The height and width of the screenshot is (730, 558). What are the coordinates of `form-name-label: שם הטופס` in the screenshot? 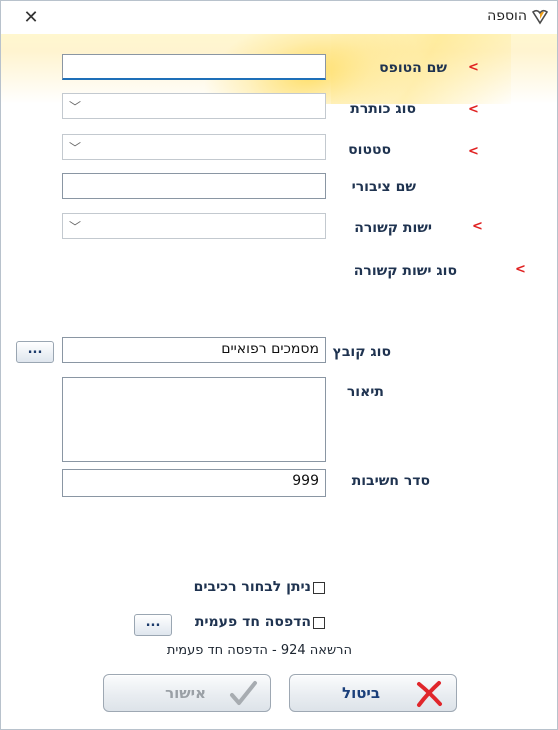 It's located at (413, 68).